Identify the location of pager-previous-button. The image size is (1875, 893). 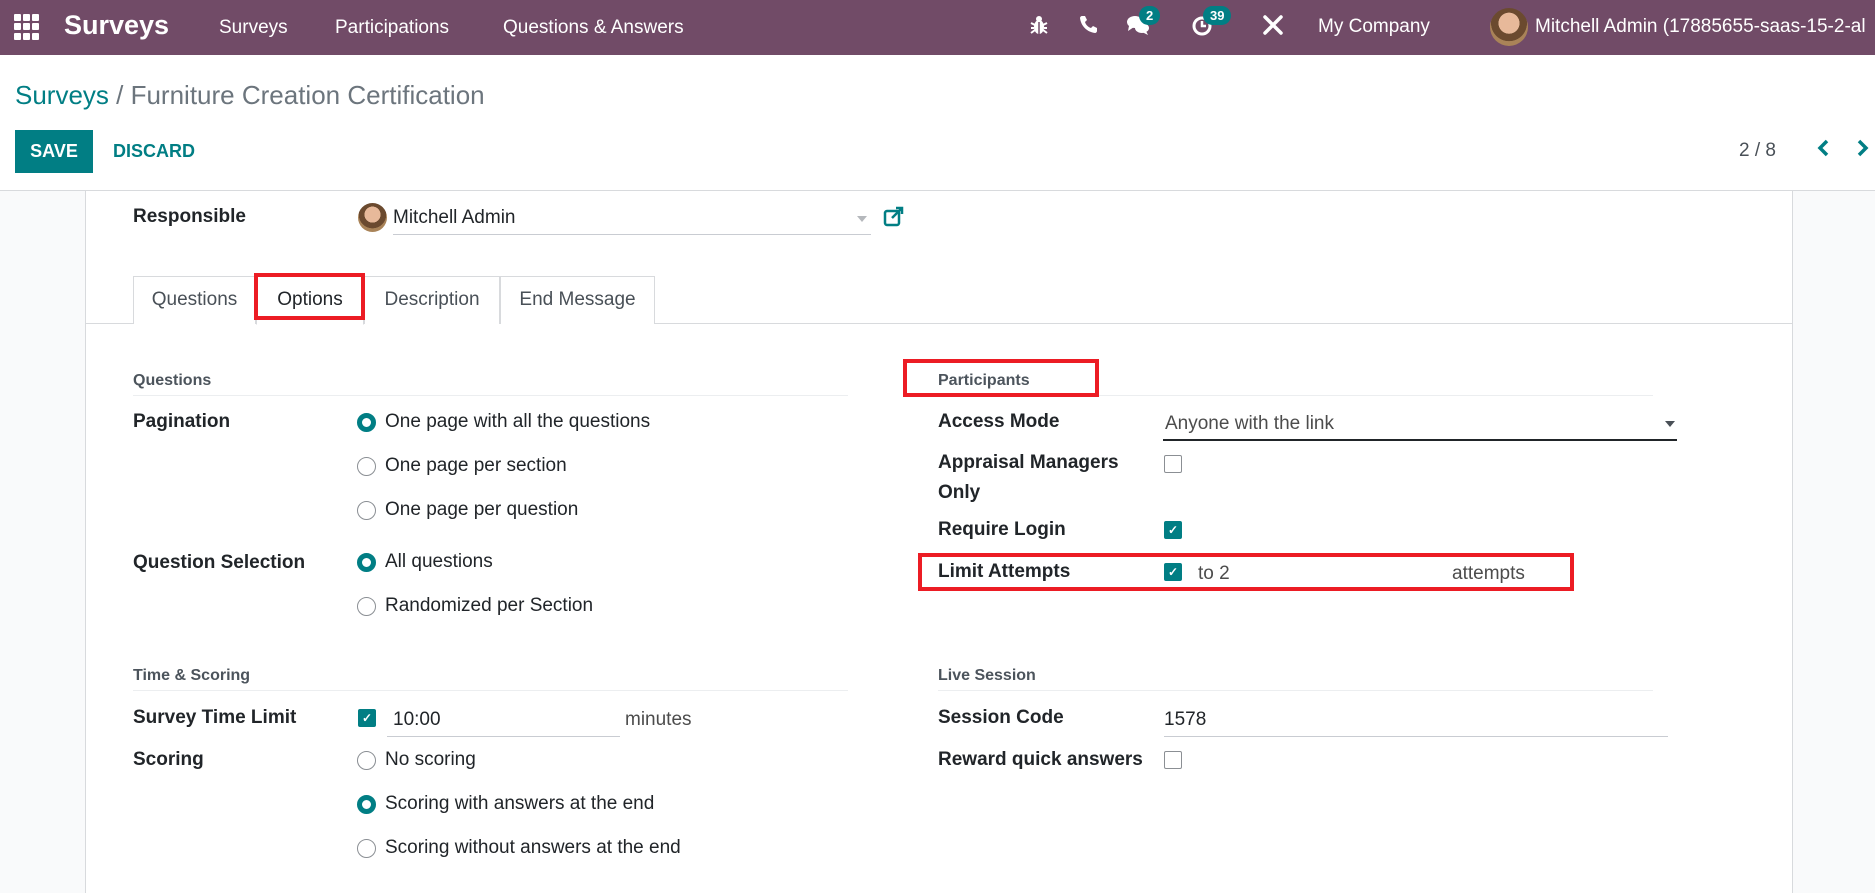
(1823, 150).